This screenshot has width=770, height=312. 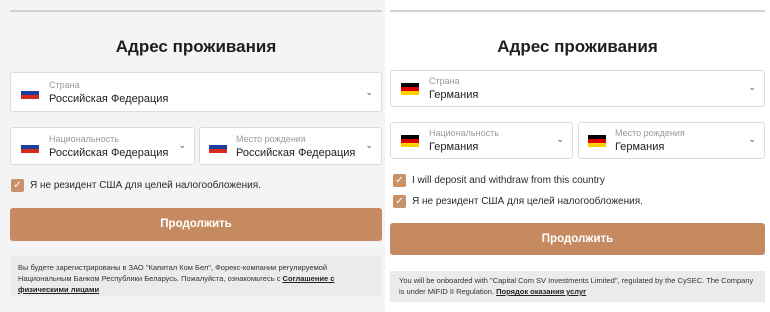 What do you see at coordinates (640, 147) in the screenshot?
I see `birthplace-value: Германия` at bounding box center [640, 147].